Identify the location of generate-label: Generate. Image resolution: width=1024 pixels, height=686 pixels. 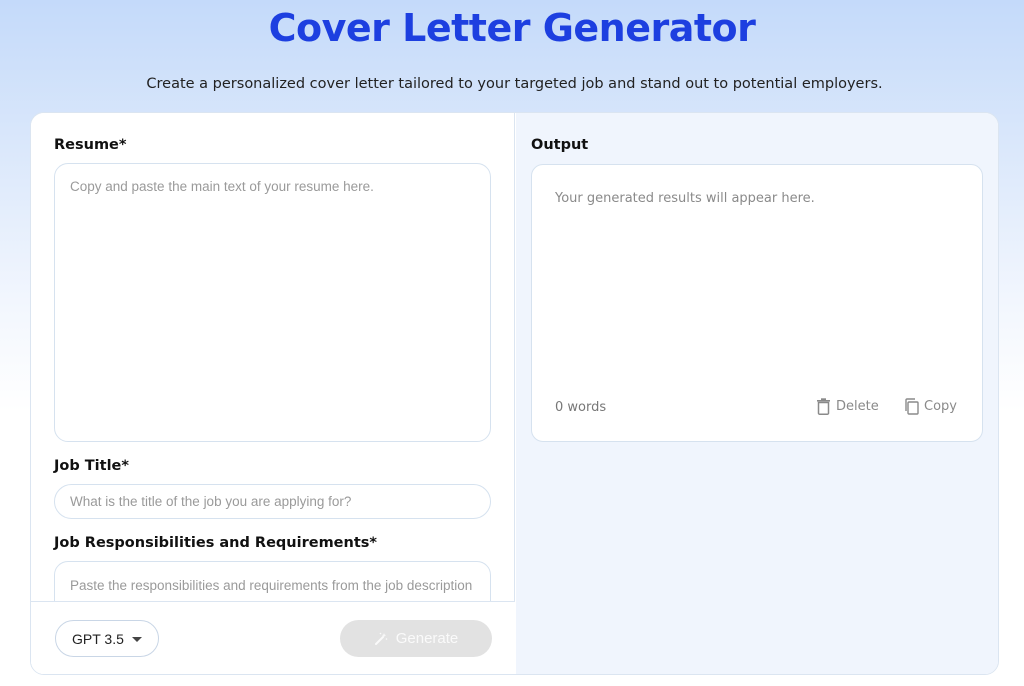
(427, 638).